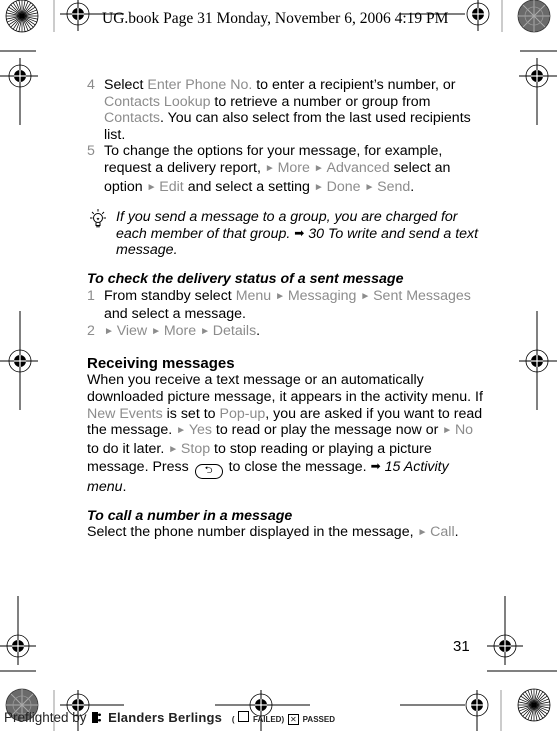  I want to click on registration-mark-bottom-right, so click(444, 710).